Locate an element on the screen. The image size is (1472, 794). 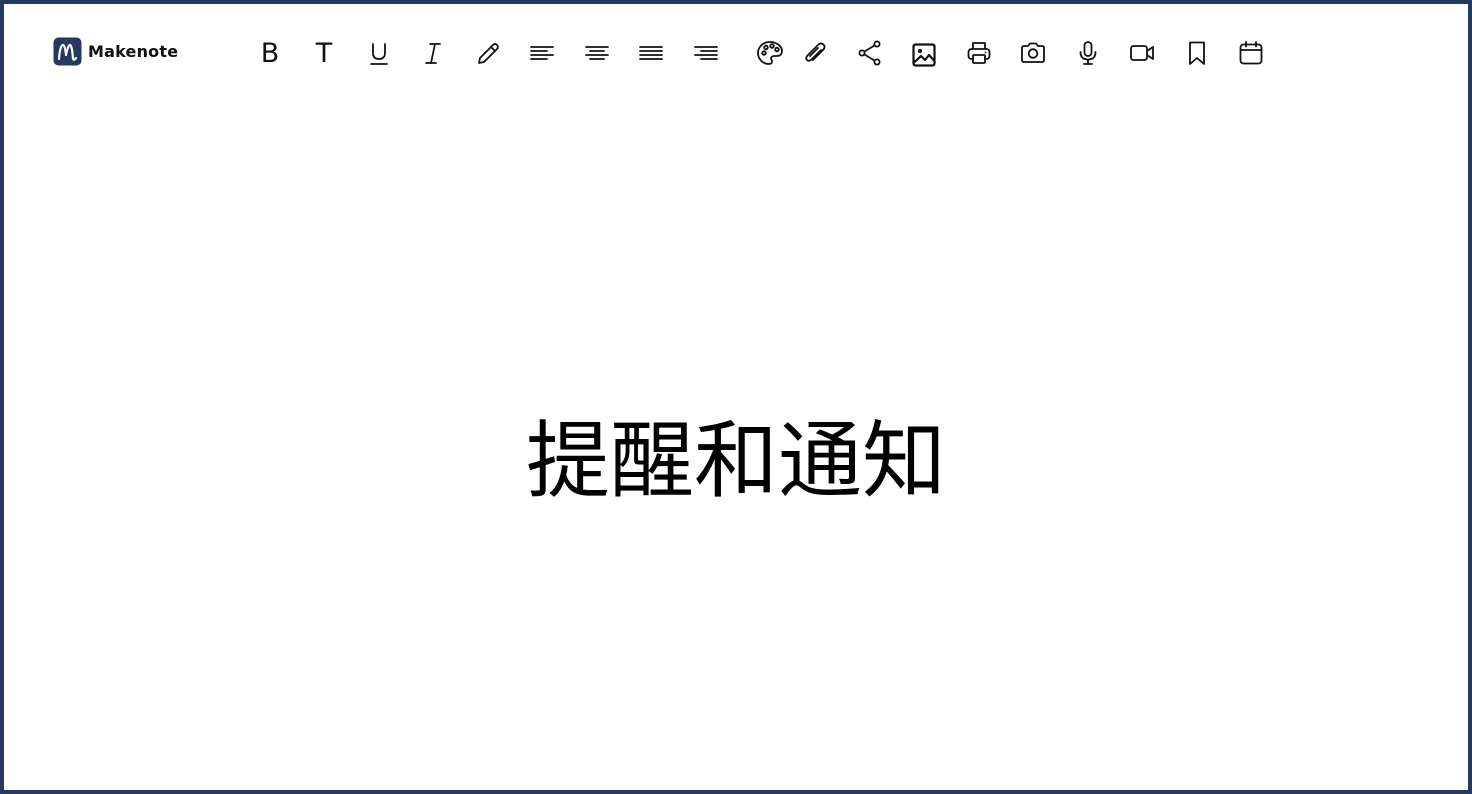
bold-button: B is located at coordinates (270, 53).